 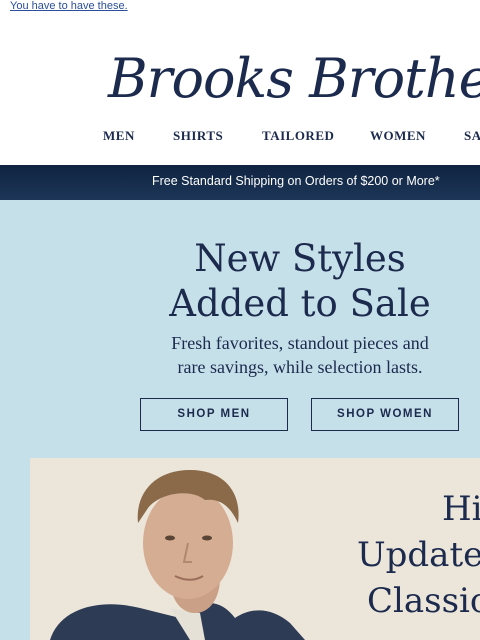 What do you see at coordinates (418, 555) in the screenshot?
I see `feature-text-line2: Updated` at bounding box center [418, 555].